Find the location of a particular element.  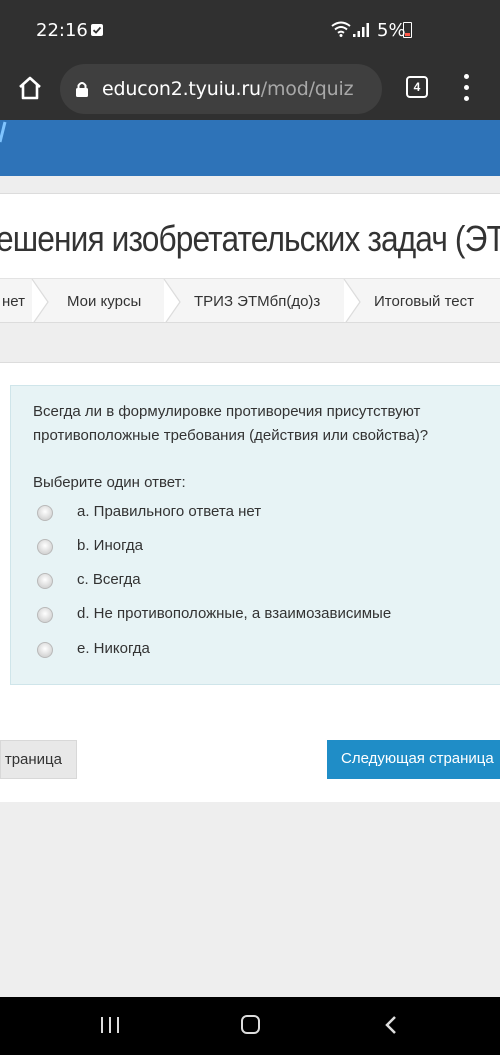

home-nav-icon is located at coordinates (250, 1024).